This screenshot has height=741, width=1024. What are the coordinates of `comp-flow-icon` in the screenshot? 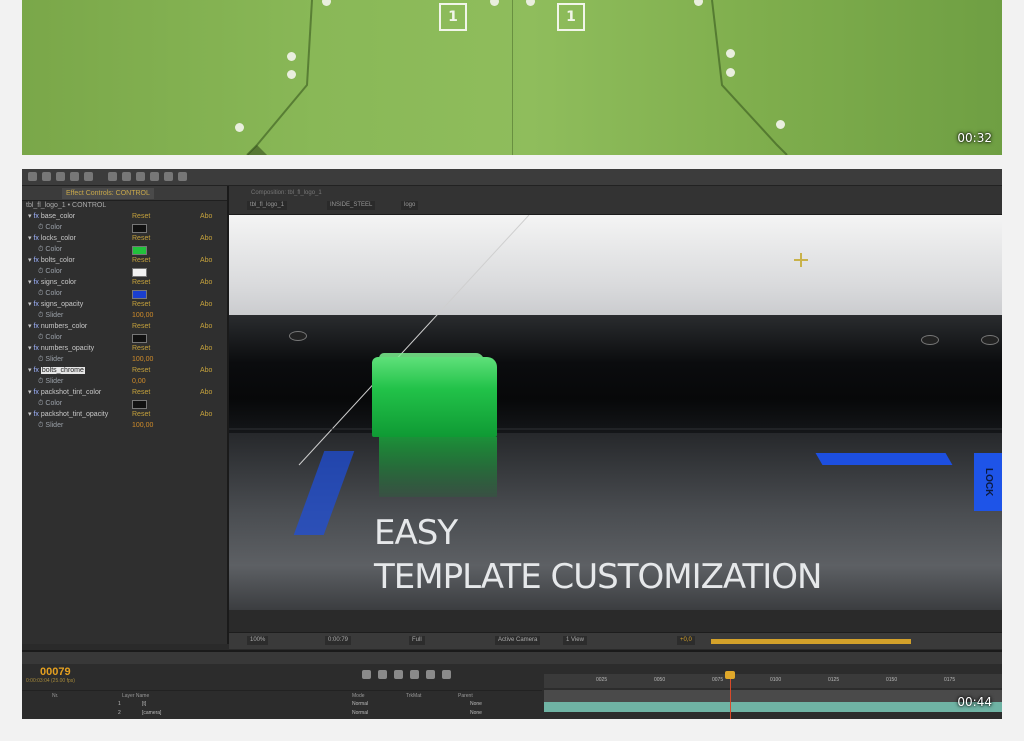 It's located at (366, 674).